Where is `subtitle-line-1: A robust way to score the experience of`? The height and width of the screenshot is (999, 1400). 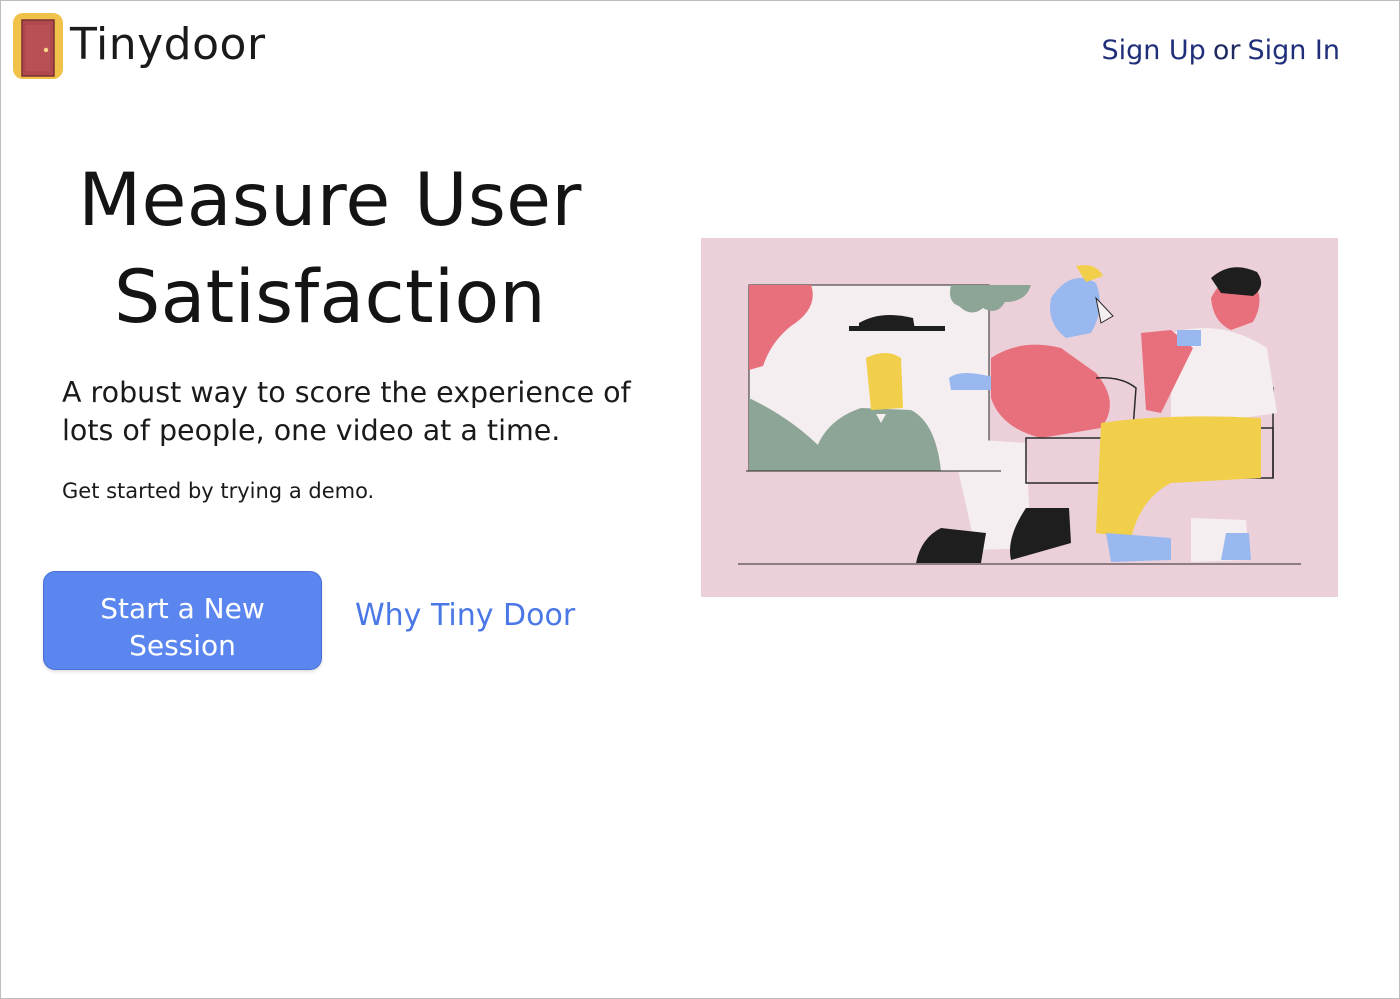 subtitle-line-1: A robust way to score the experience of is located at coordinates (346, 392).